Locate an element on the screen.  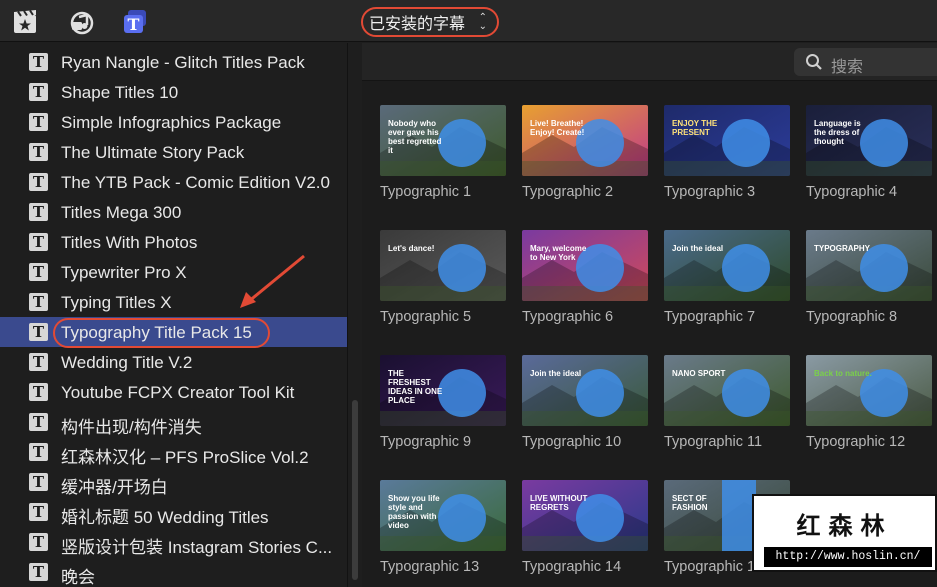
tile-label: Typographic 12 is located at coordinates (856, 442).